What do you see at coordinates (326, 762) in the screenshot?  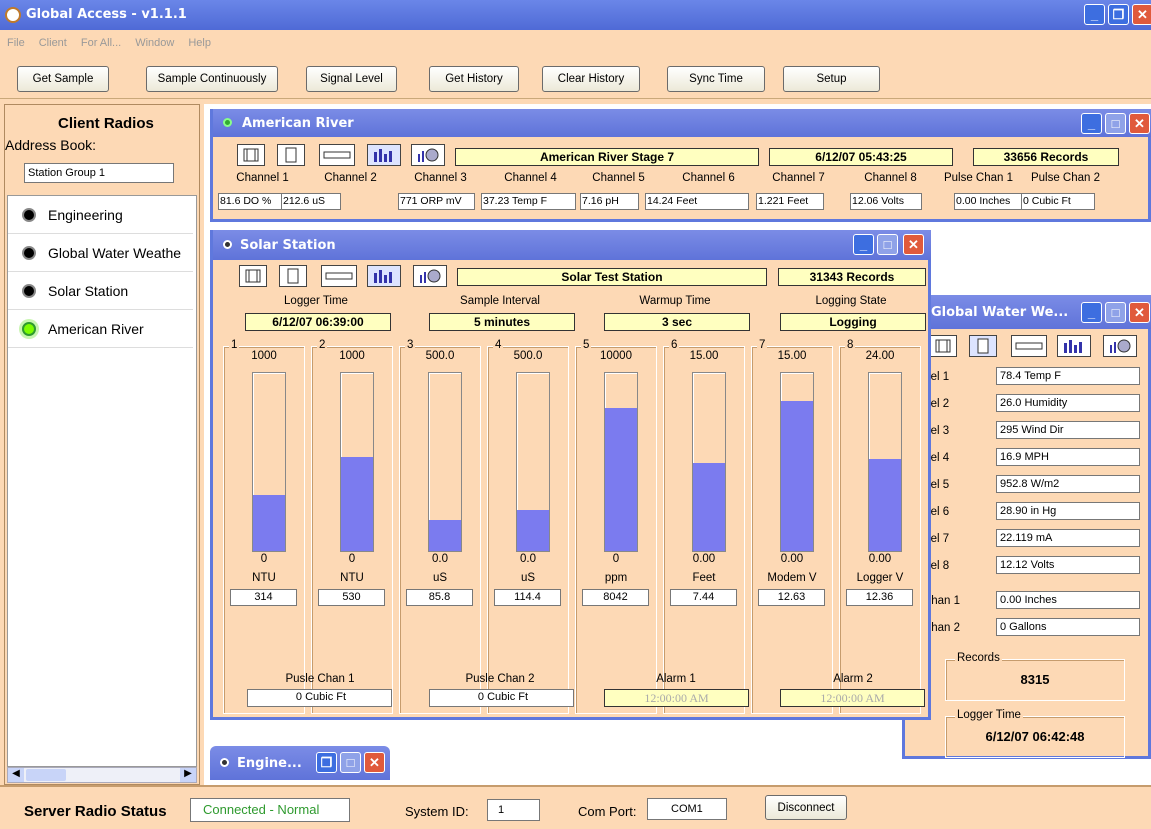 I see `engine-restore-button: ❐` at bounding box center [326, 762].